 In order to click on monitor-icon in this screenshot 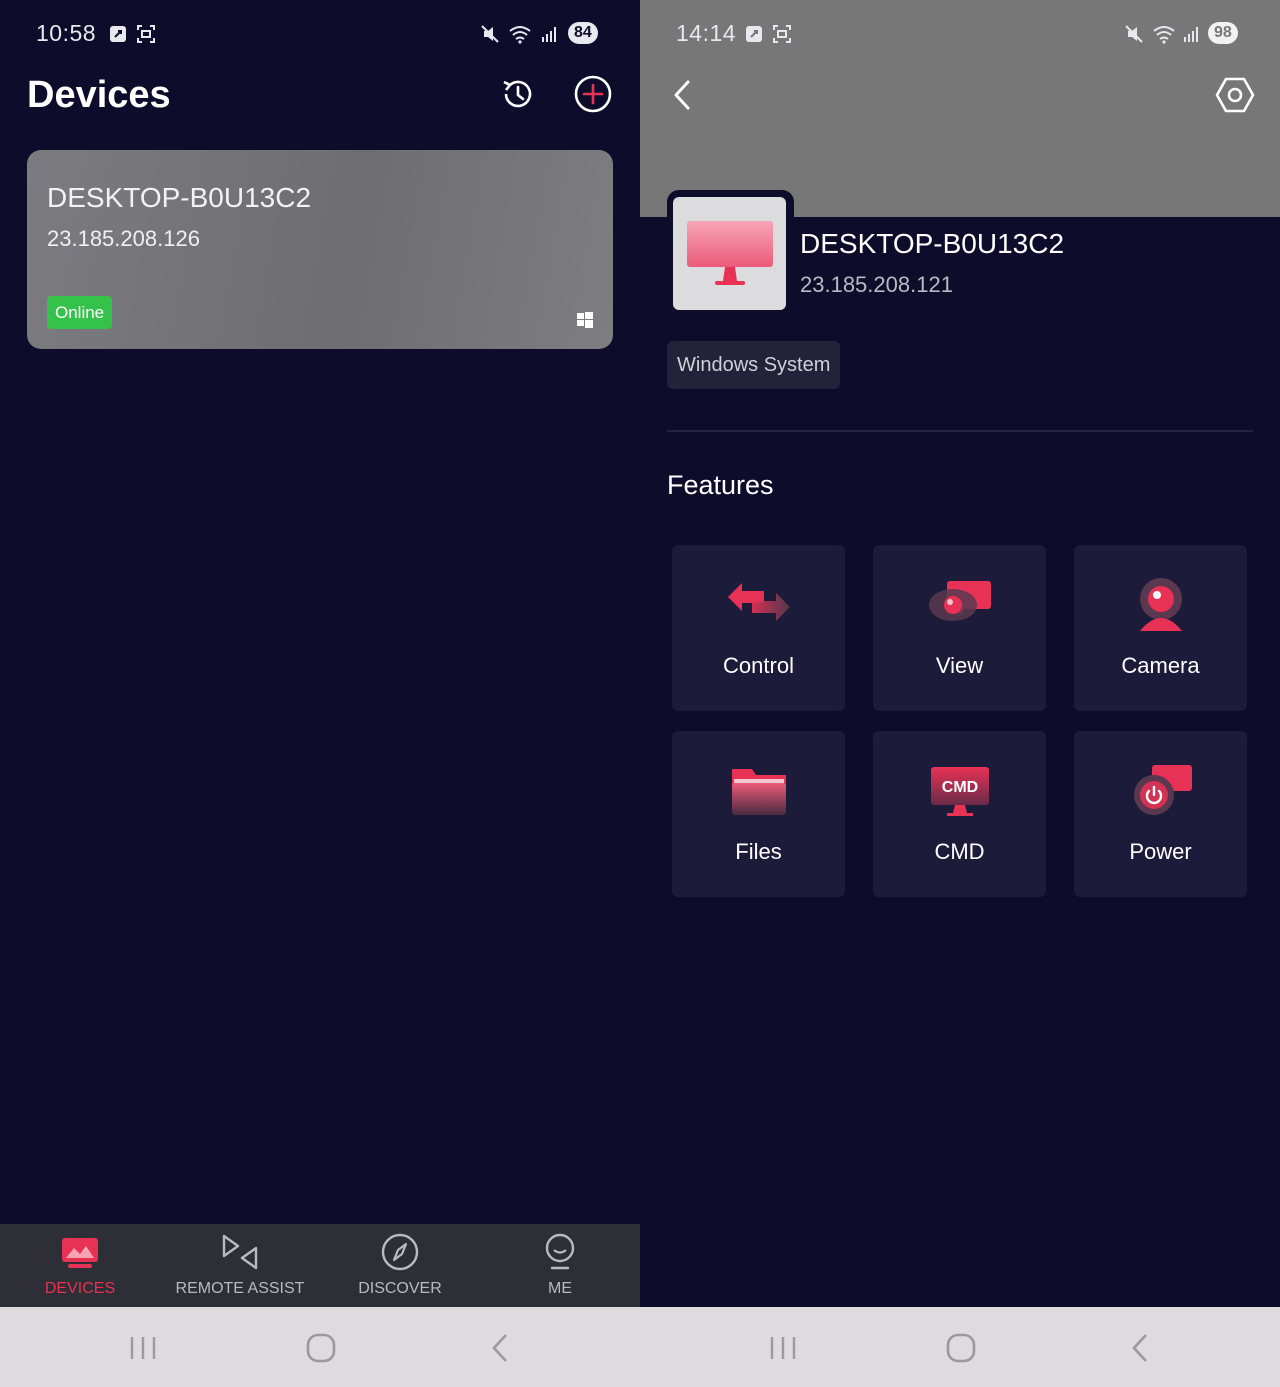, I will do `click(730, 253)`.